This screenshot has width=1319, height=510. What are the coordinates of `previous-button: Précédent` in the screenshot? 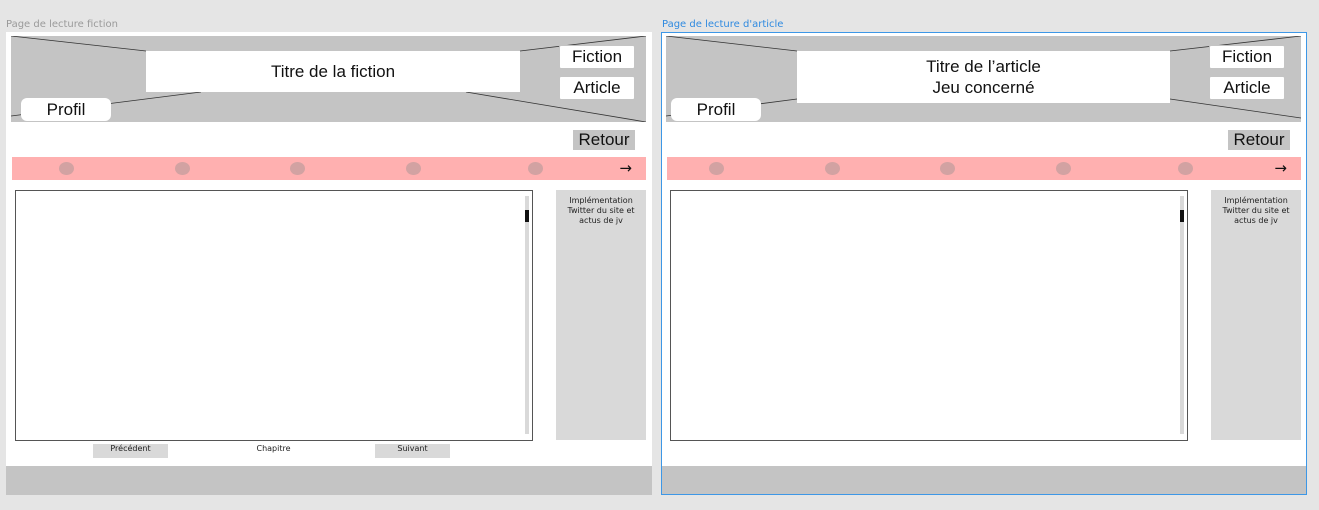 It's located at (130, 451).